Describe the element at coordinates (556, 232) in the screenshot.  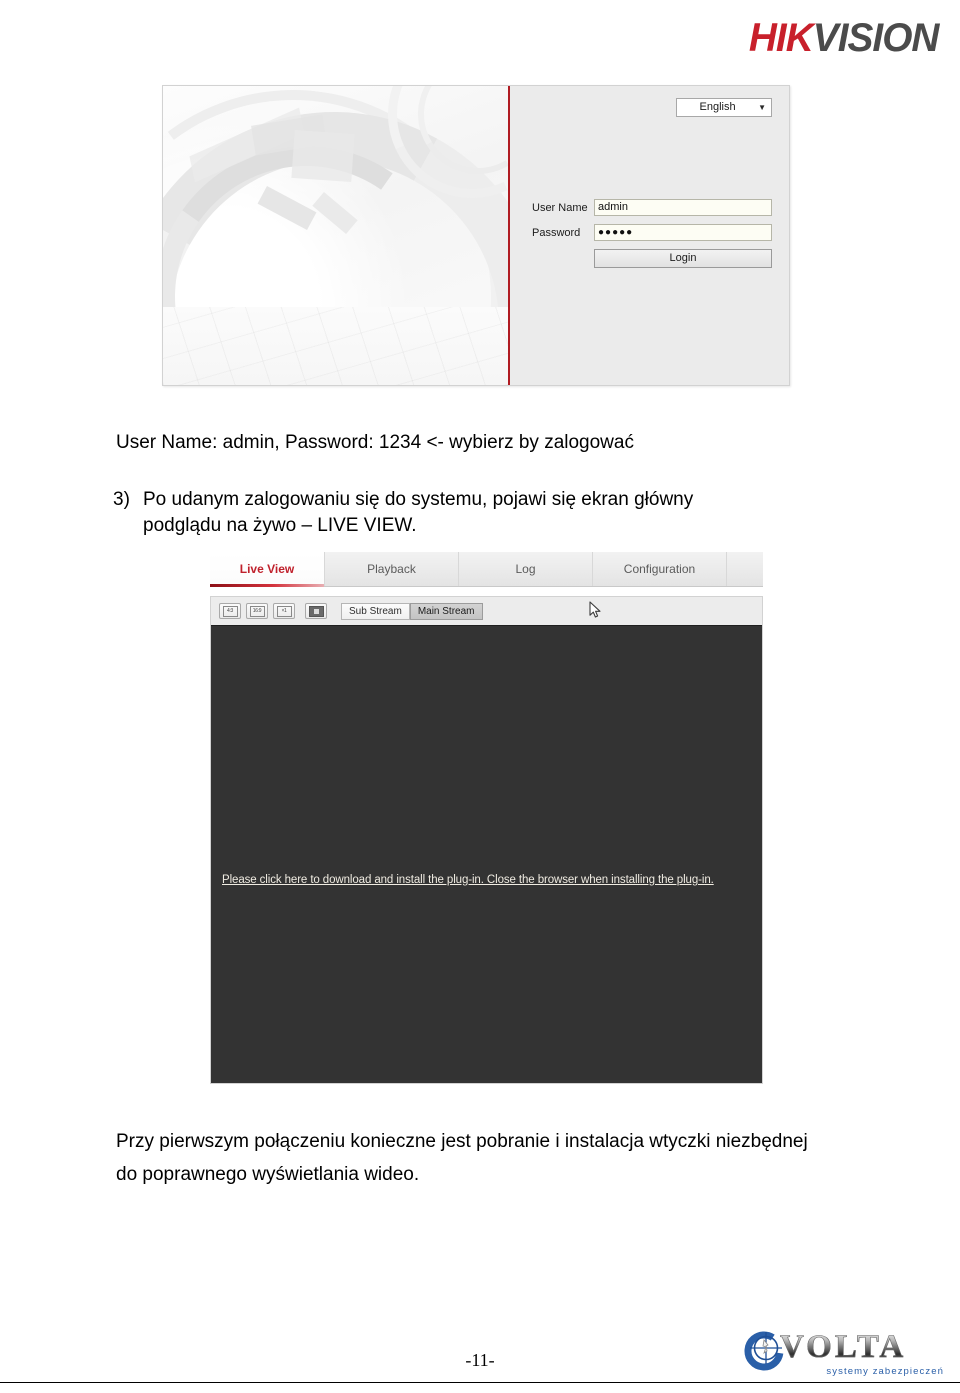
I see `password-label: Password` at that location.